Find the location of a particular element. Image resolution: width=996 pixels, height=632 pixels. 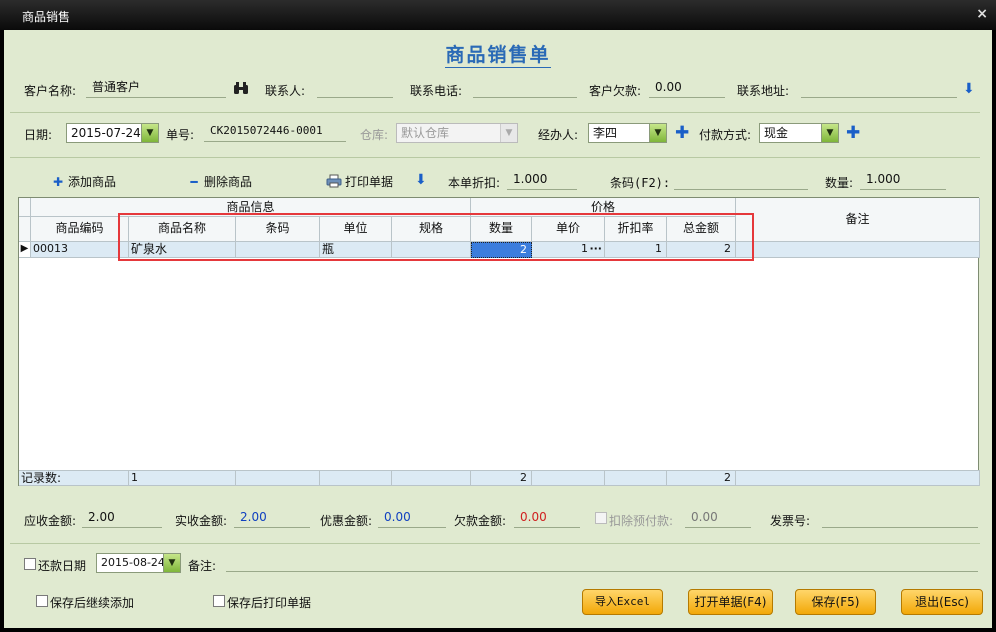

add-payment-icon: ✚ is located at coordinates (853, 133).